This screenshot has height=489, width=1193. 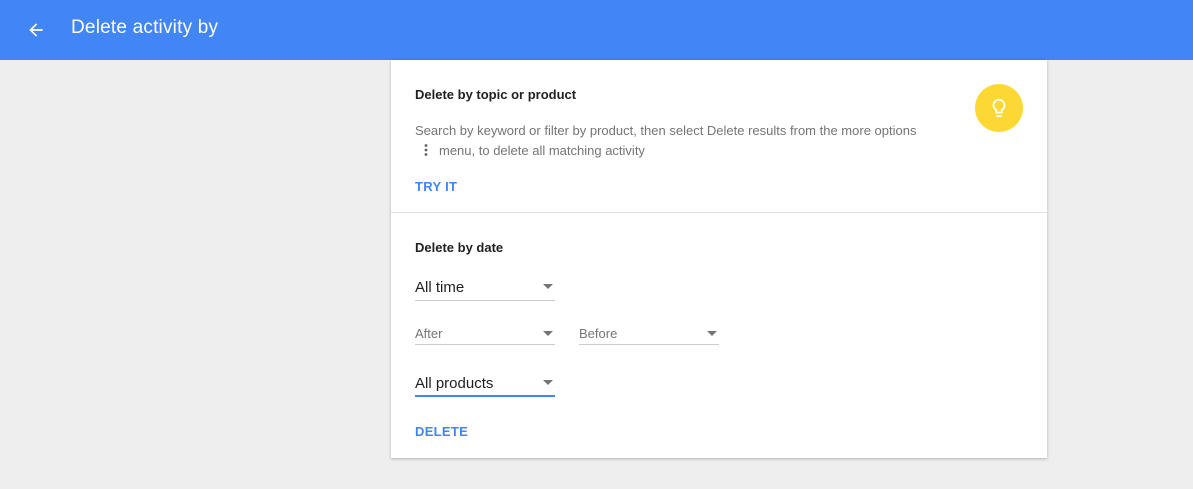 I want to click on time-range-select: All time, so click(x=485, y=288).